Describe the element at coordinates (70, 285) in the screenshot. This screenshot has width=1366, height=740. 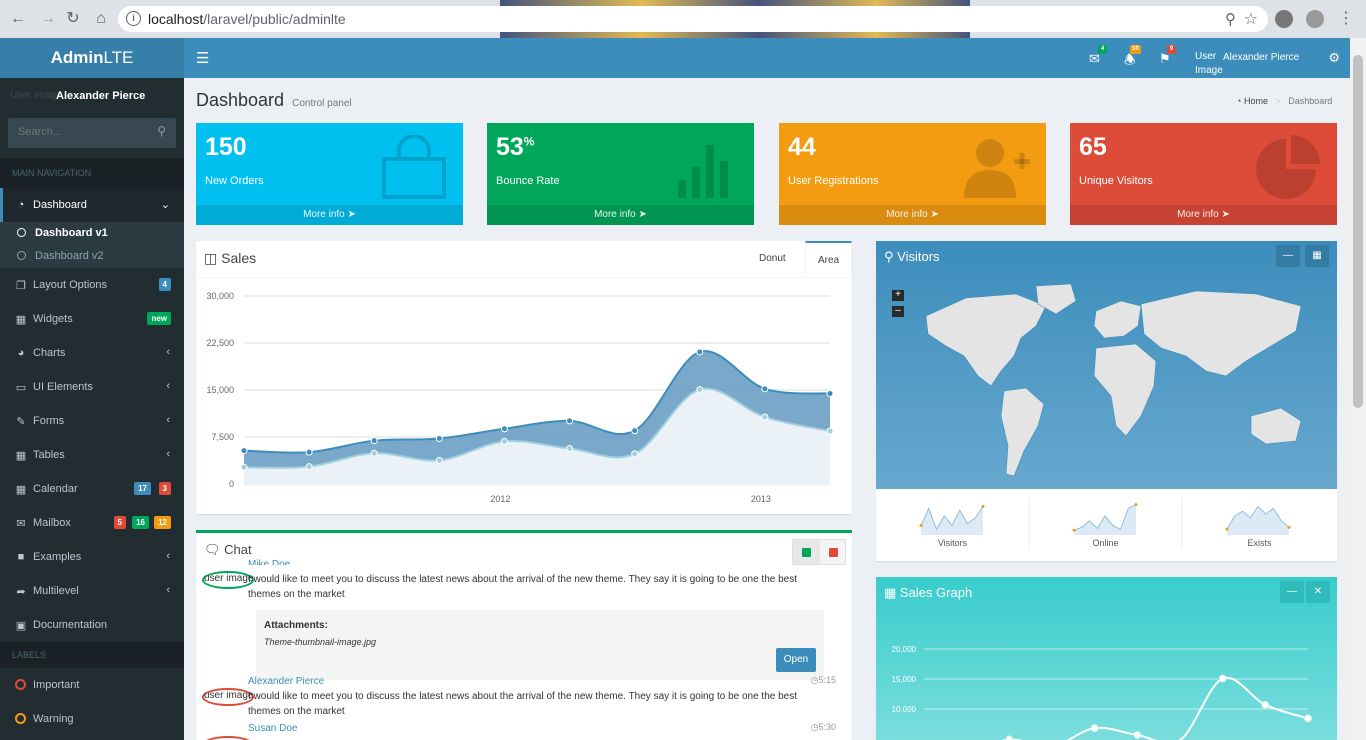
I see `sidebar-item-label: Layout Options` at that location.